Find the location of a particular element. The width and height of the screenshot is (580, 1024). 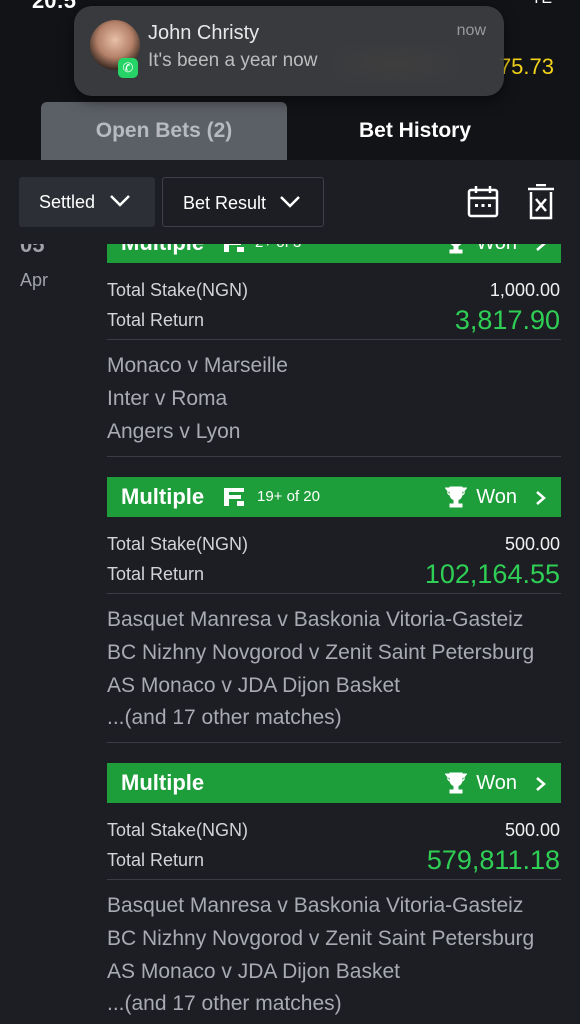

total-return-value: 3,817.90 is located at coordinates (507, 320).